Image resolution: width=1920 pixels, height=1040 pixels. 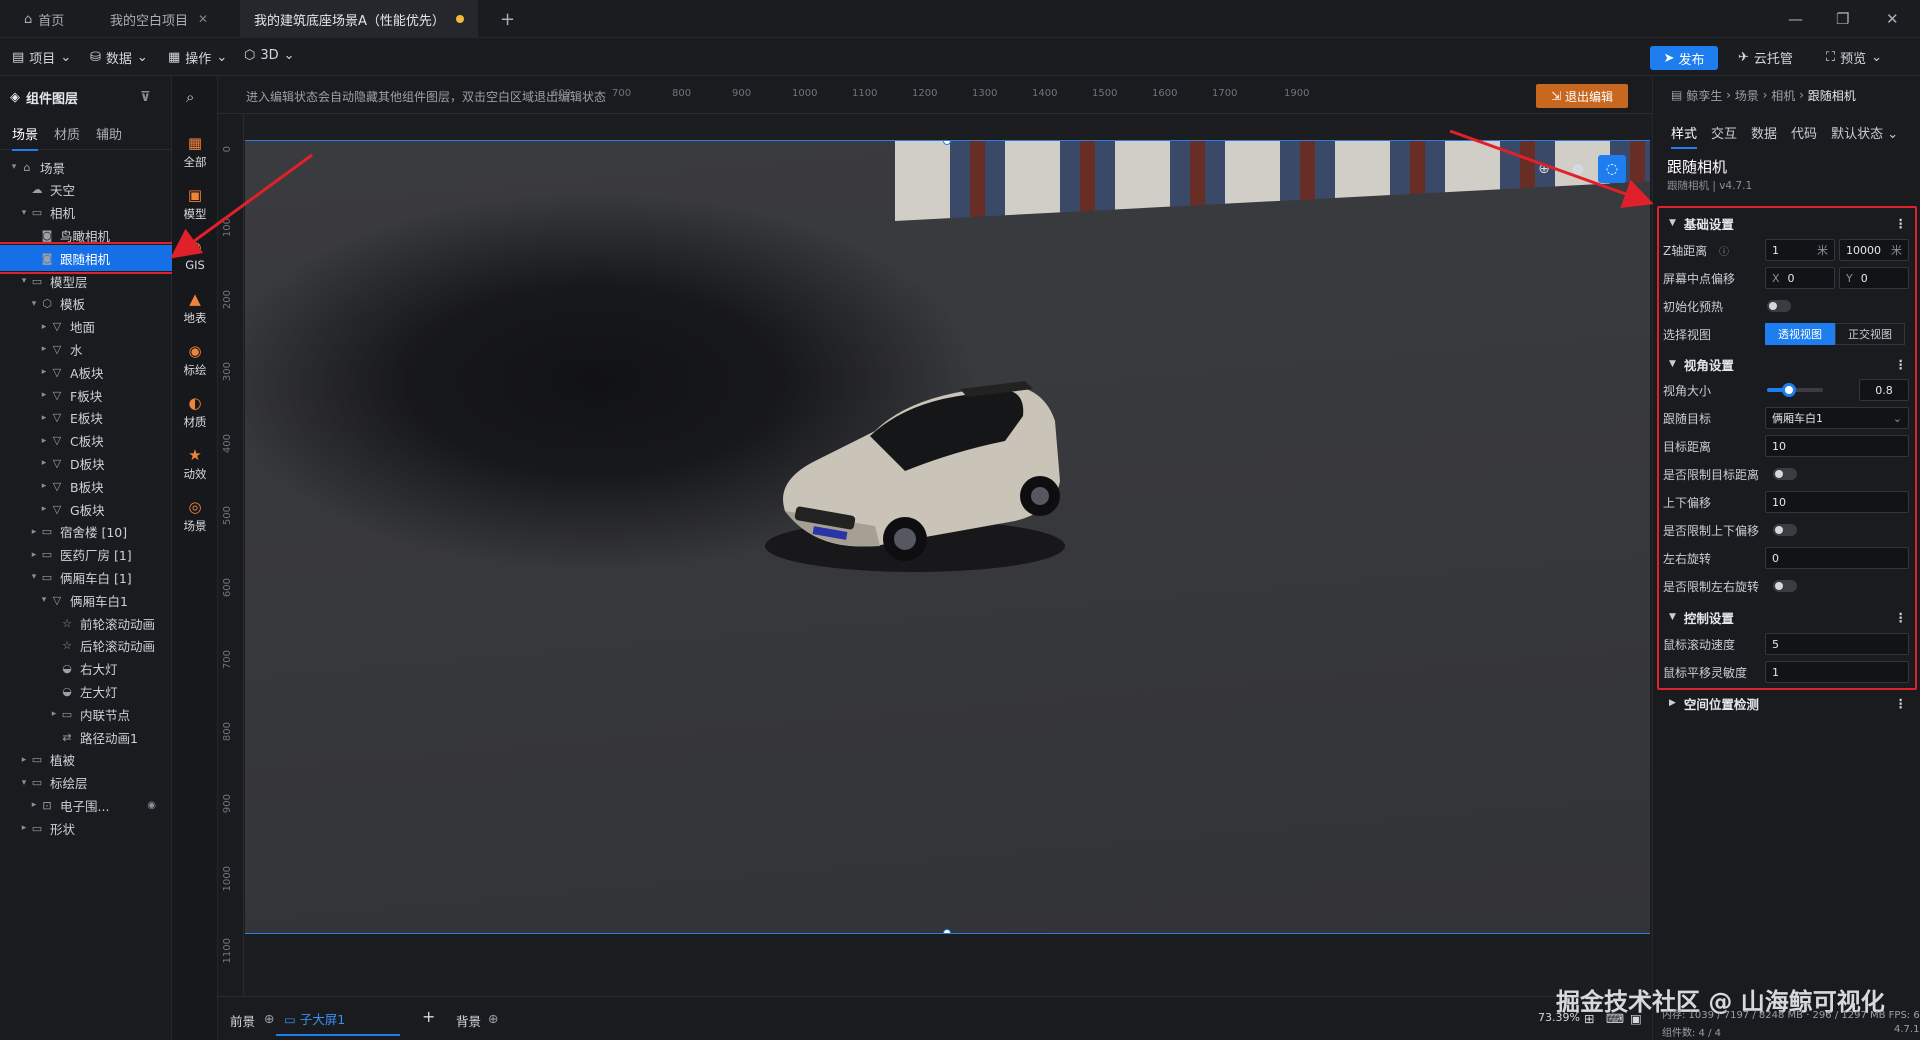 I want to click on limit-rotate-toggle, so click(x=1785, y=586).